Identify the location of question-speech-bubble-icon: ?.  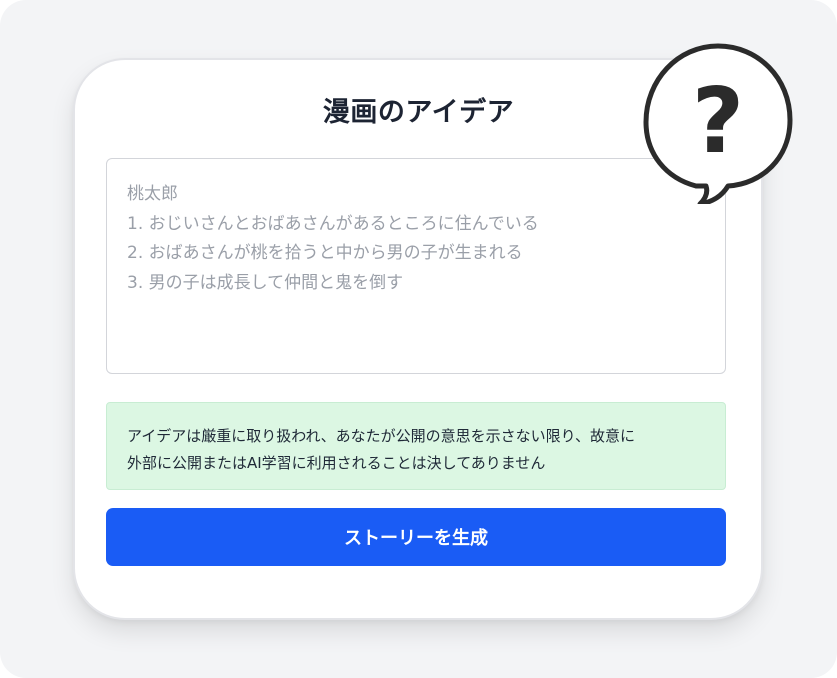
(718, 123).